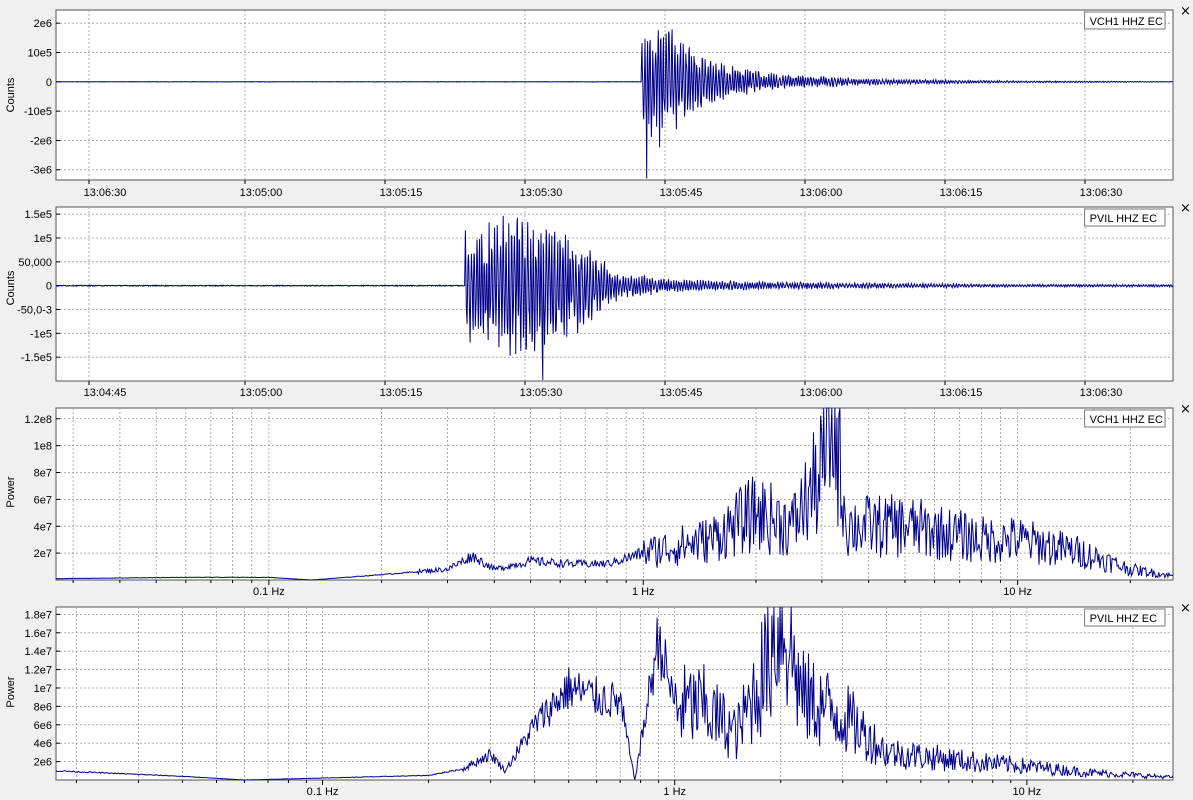  I want to click on y-tick-label: 1.2e7, so click(38, 671).